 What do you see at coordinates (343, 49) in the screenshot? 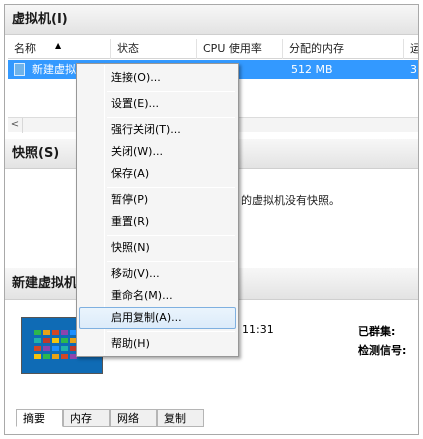
I see `column-header-memory: 分配的内存` at bounding box center [343, 49].